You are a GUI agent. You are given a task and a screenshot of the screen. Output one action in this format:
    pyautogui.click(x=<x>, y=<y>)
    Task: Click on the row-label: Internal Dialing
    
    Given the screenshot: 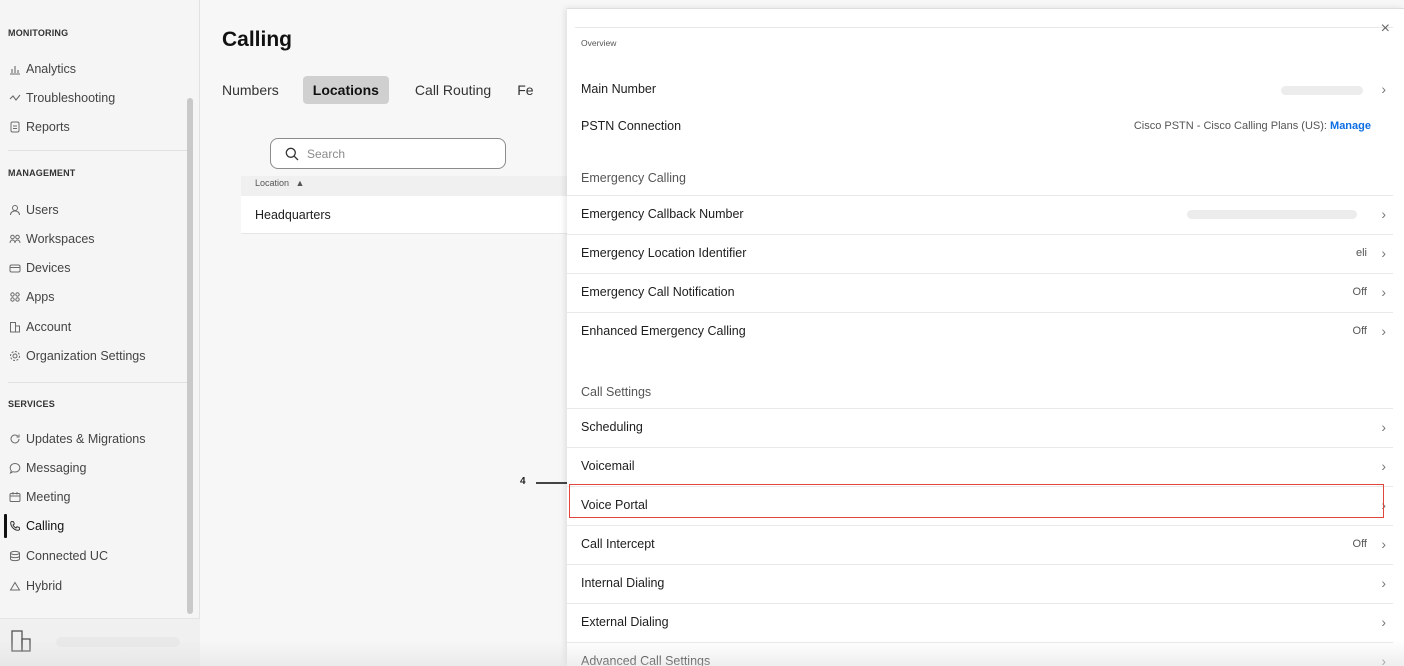 What is the action you would take?
    pyautogui.click(x=623, y=583)
    